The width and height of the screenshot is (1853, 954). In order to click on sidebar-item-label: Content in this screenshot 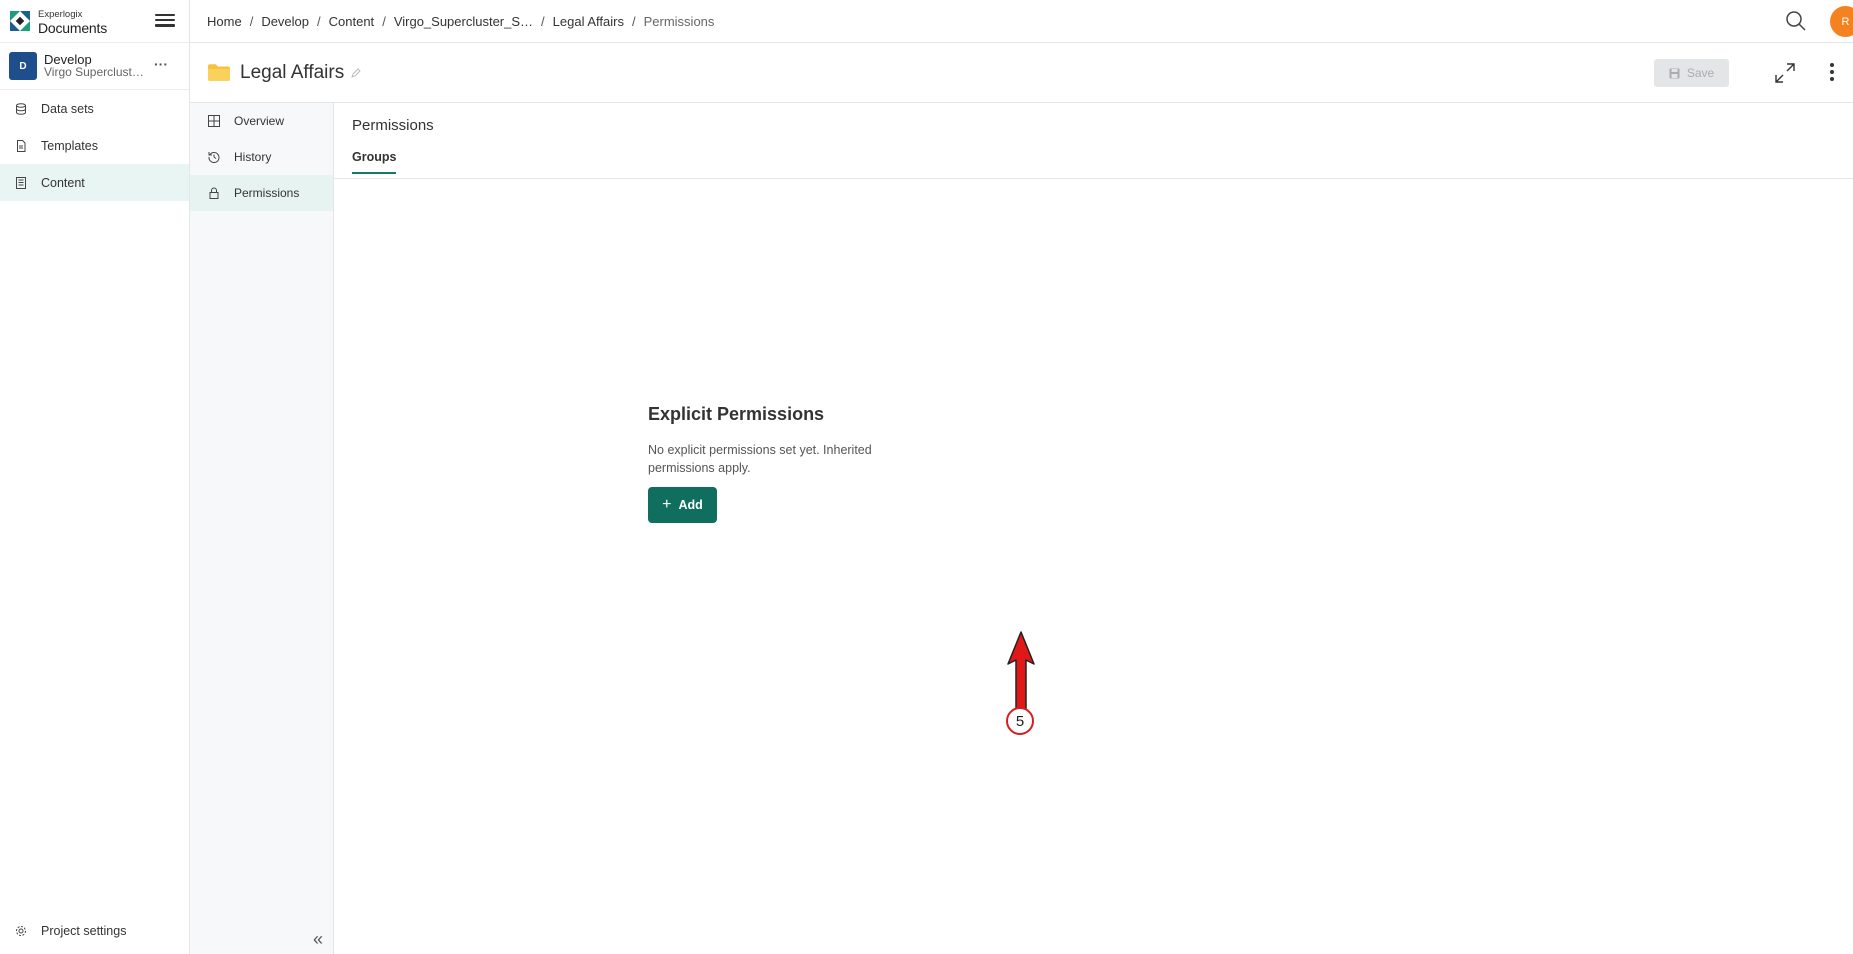, I will do `click(63, 182)`.